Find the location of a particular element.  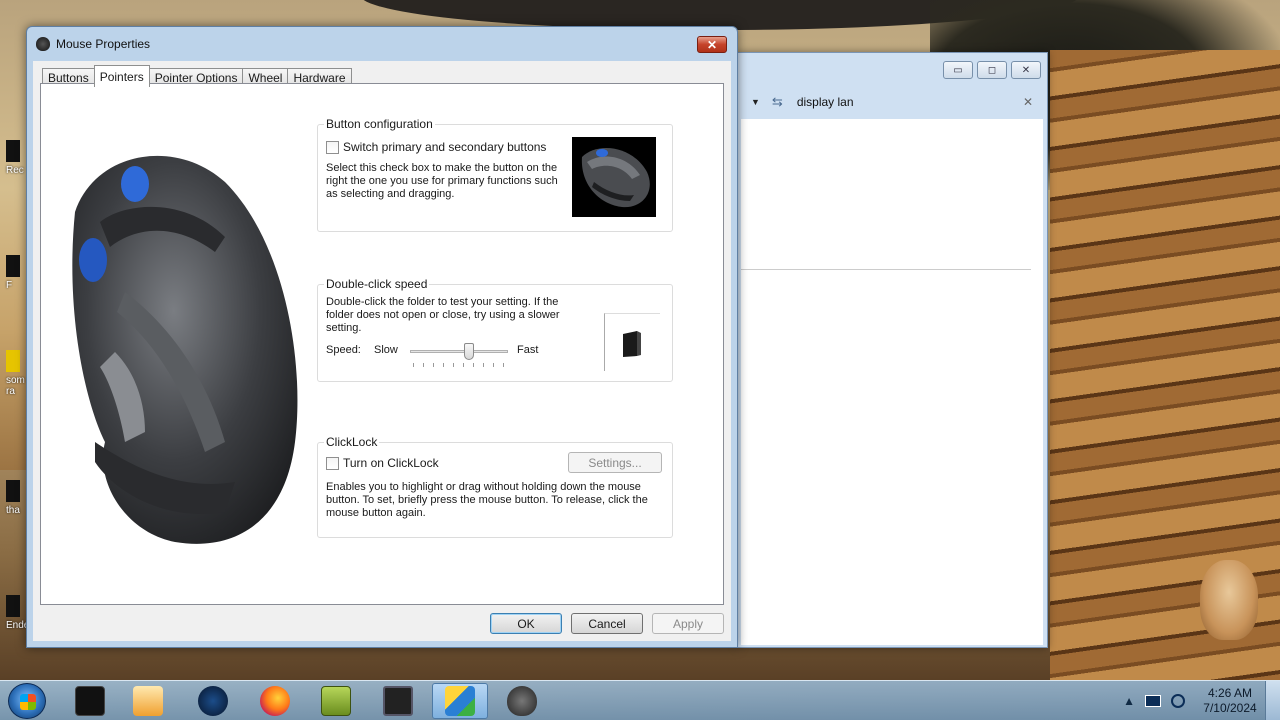

taskbar: ▲ 4:26 AM 7/10/2024 is located at coordinates (640, 700).